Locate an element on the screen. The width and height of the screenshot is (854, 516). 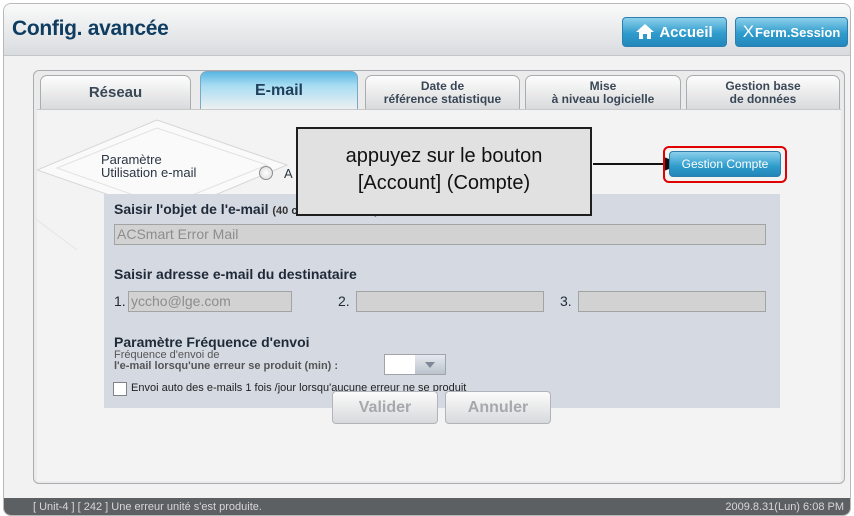
frequency-label: Paramètre Fréquence d'envoi is located at coordinates (212, 342).